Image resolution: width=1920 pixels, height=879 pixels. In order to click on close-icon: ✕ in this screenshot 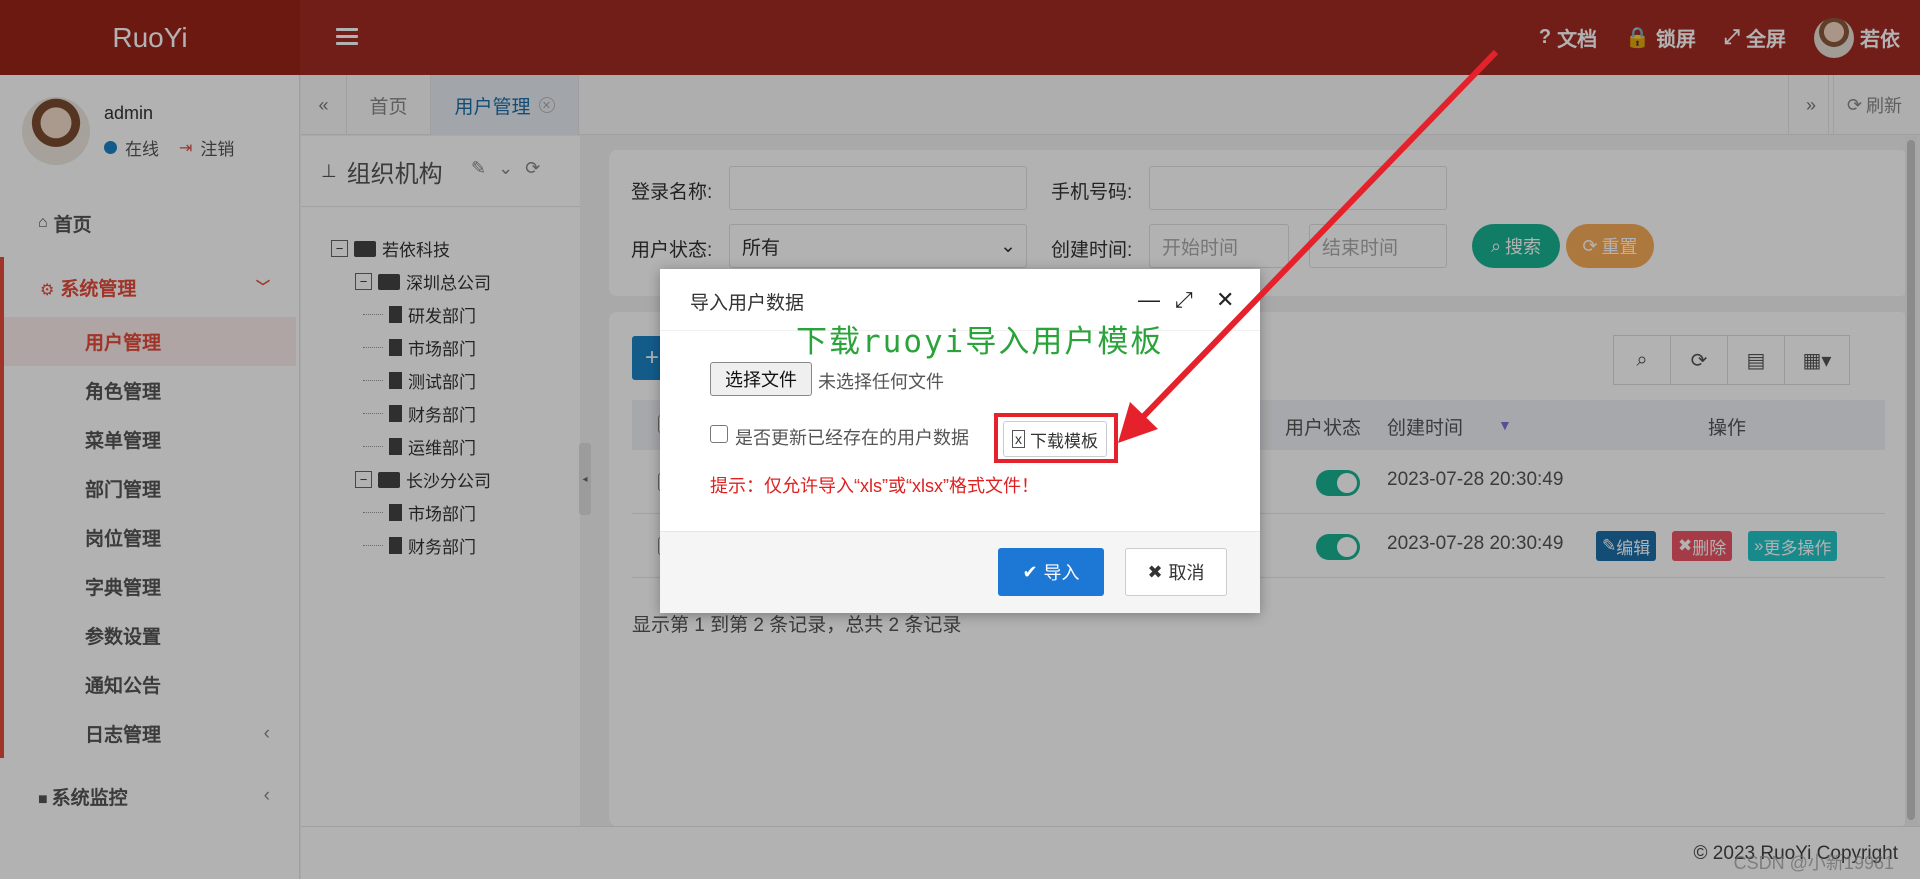, I will do `click(1225, 300)`.